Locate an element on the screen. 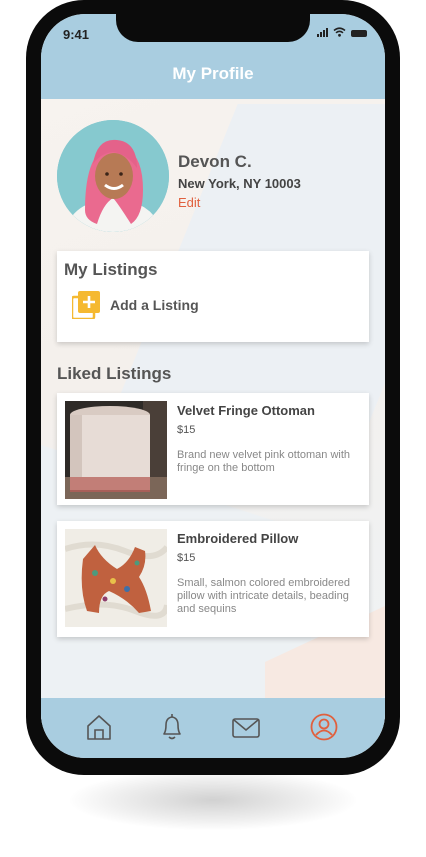  bottom-tab-bar is located at coordinates (213, 728).